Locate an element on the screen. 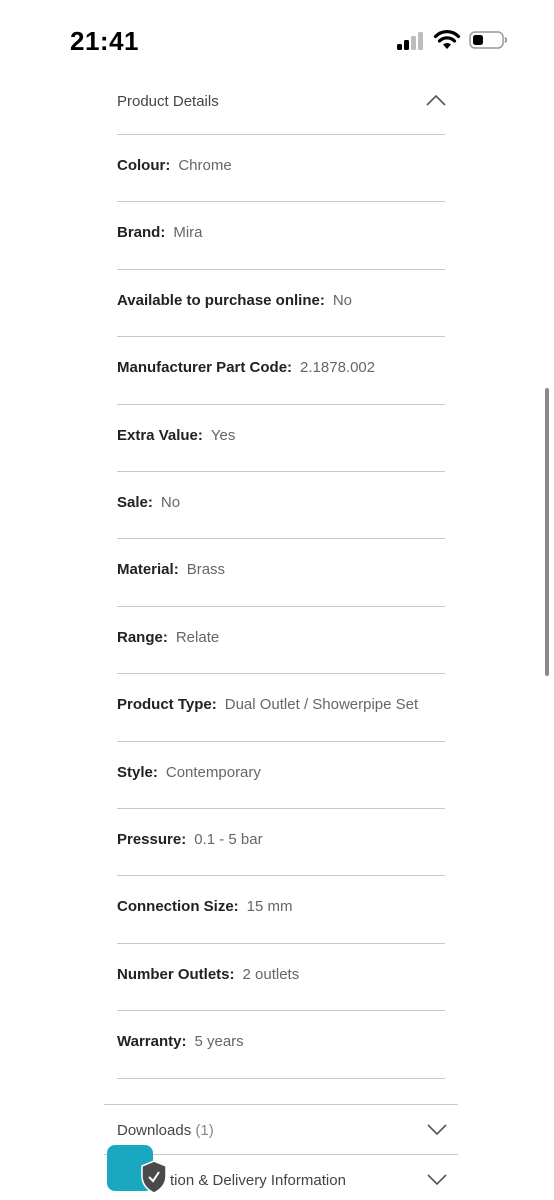  status-time: 21:41 is located at coordinates (104, 41).